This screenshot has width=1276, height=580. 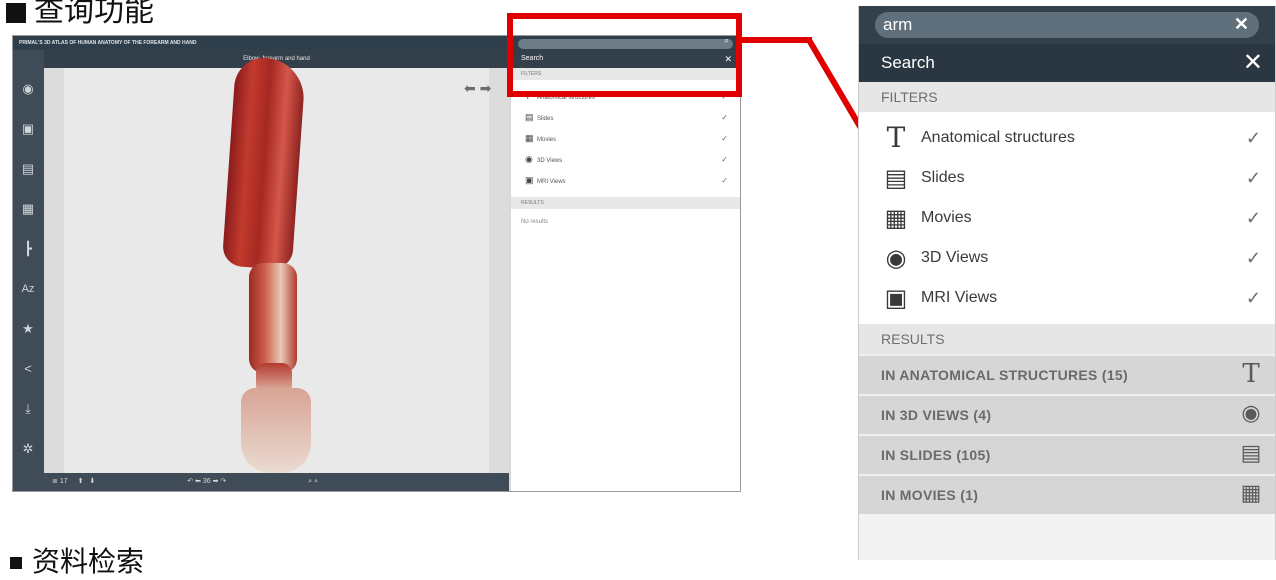 I want to click on layer-up-icon: ⬆, so click(x=81, y=481).